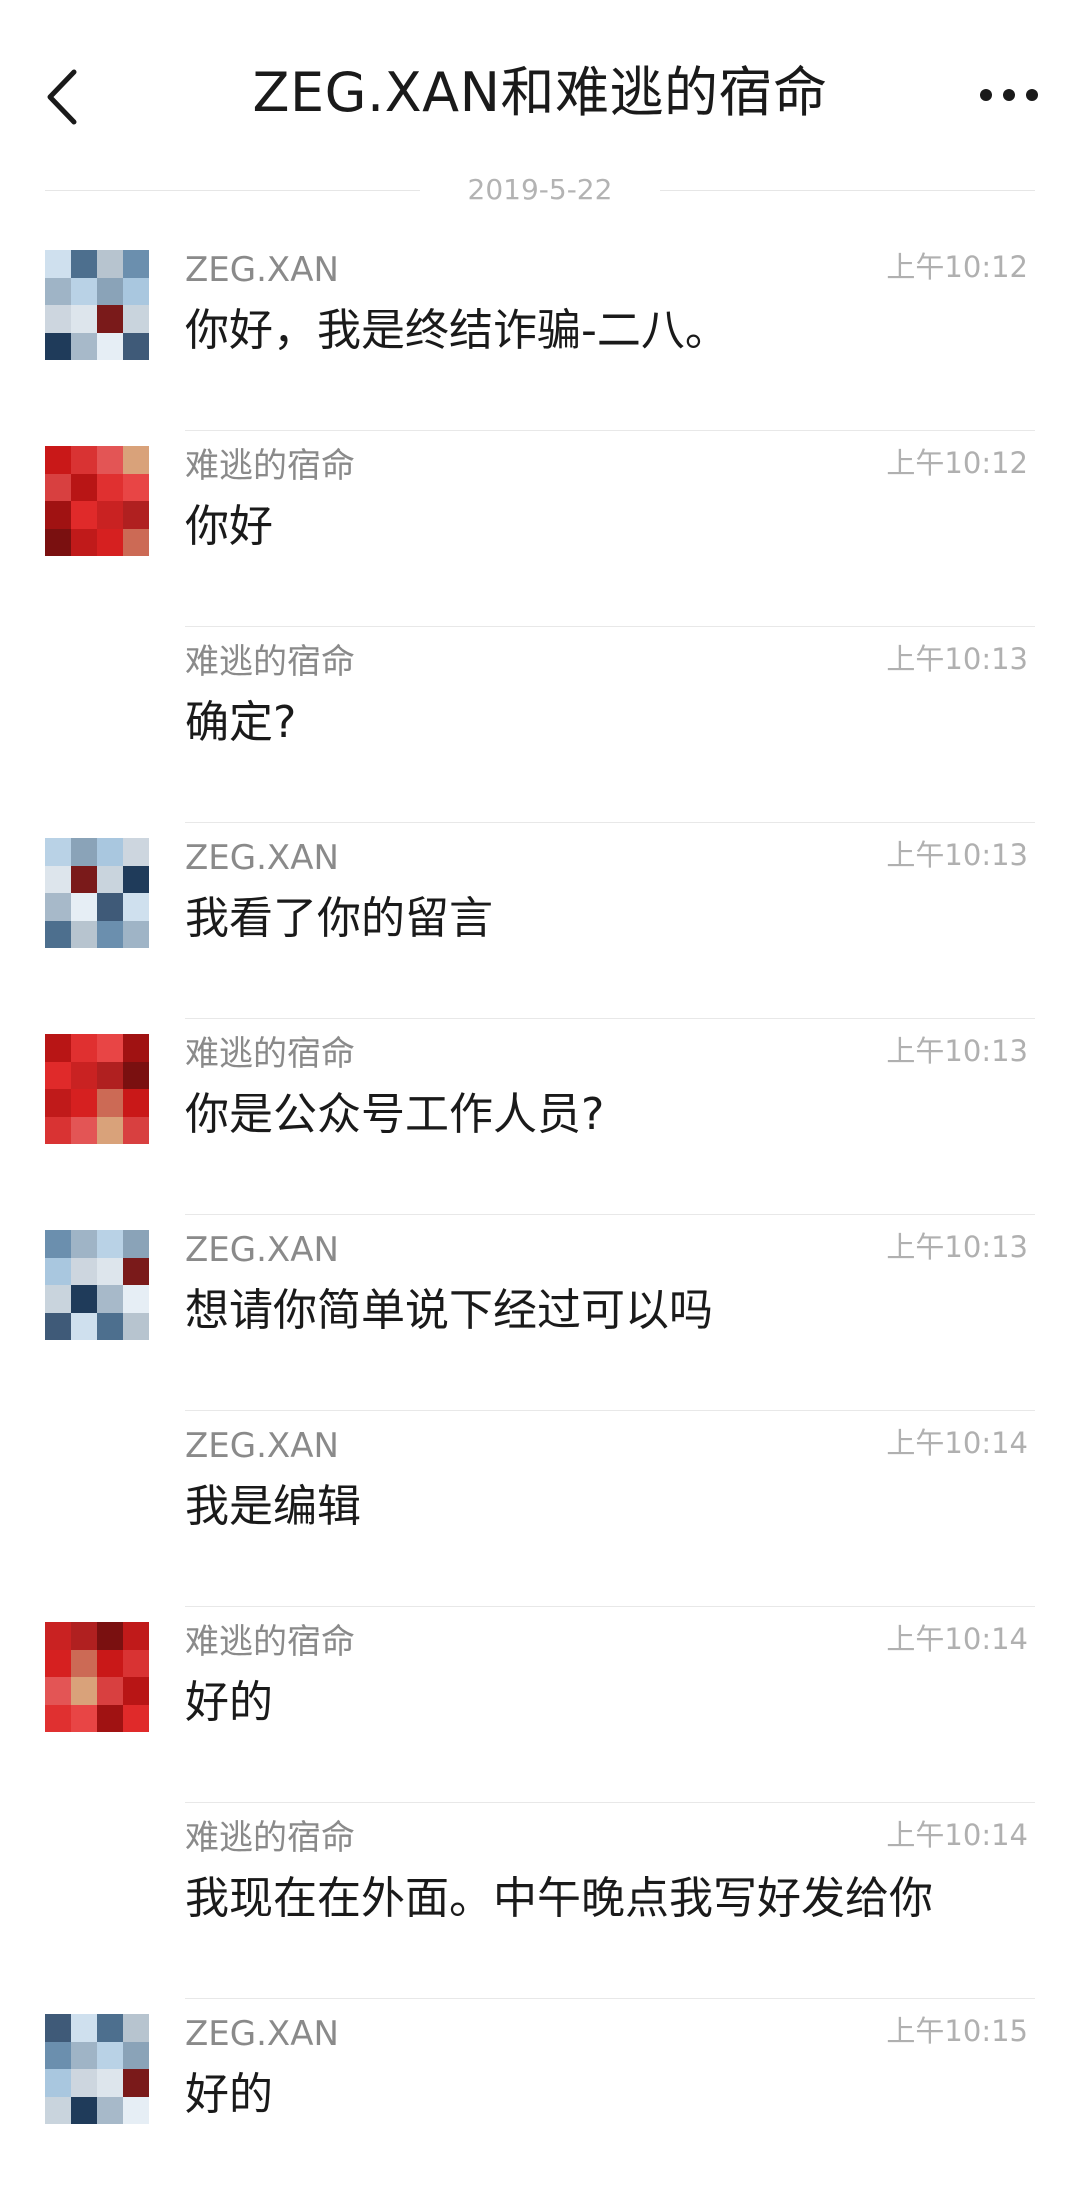 The image size is (1080, 2195). I want to click on date-separator-line, so click(847, 190).